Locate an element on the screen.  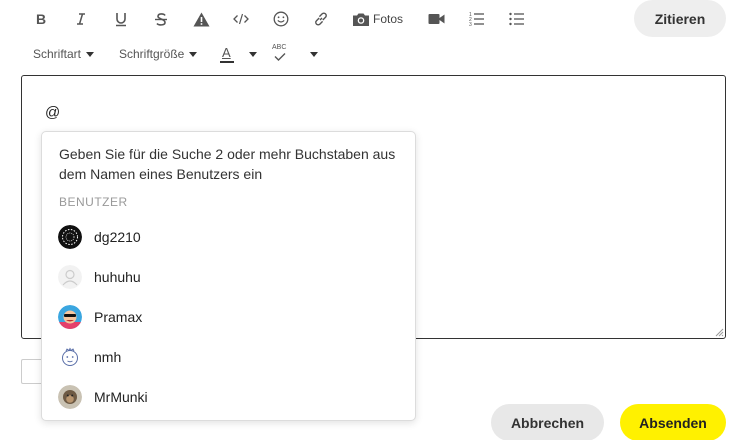
strikethrough-icon is located at coordinates (161, 19).